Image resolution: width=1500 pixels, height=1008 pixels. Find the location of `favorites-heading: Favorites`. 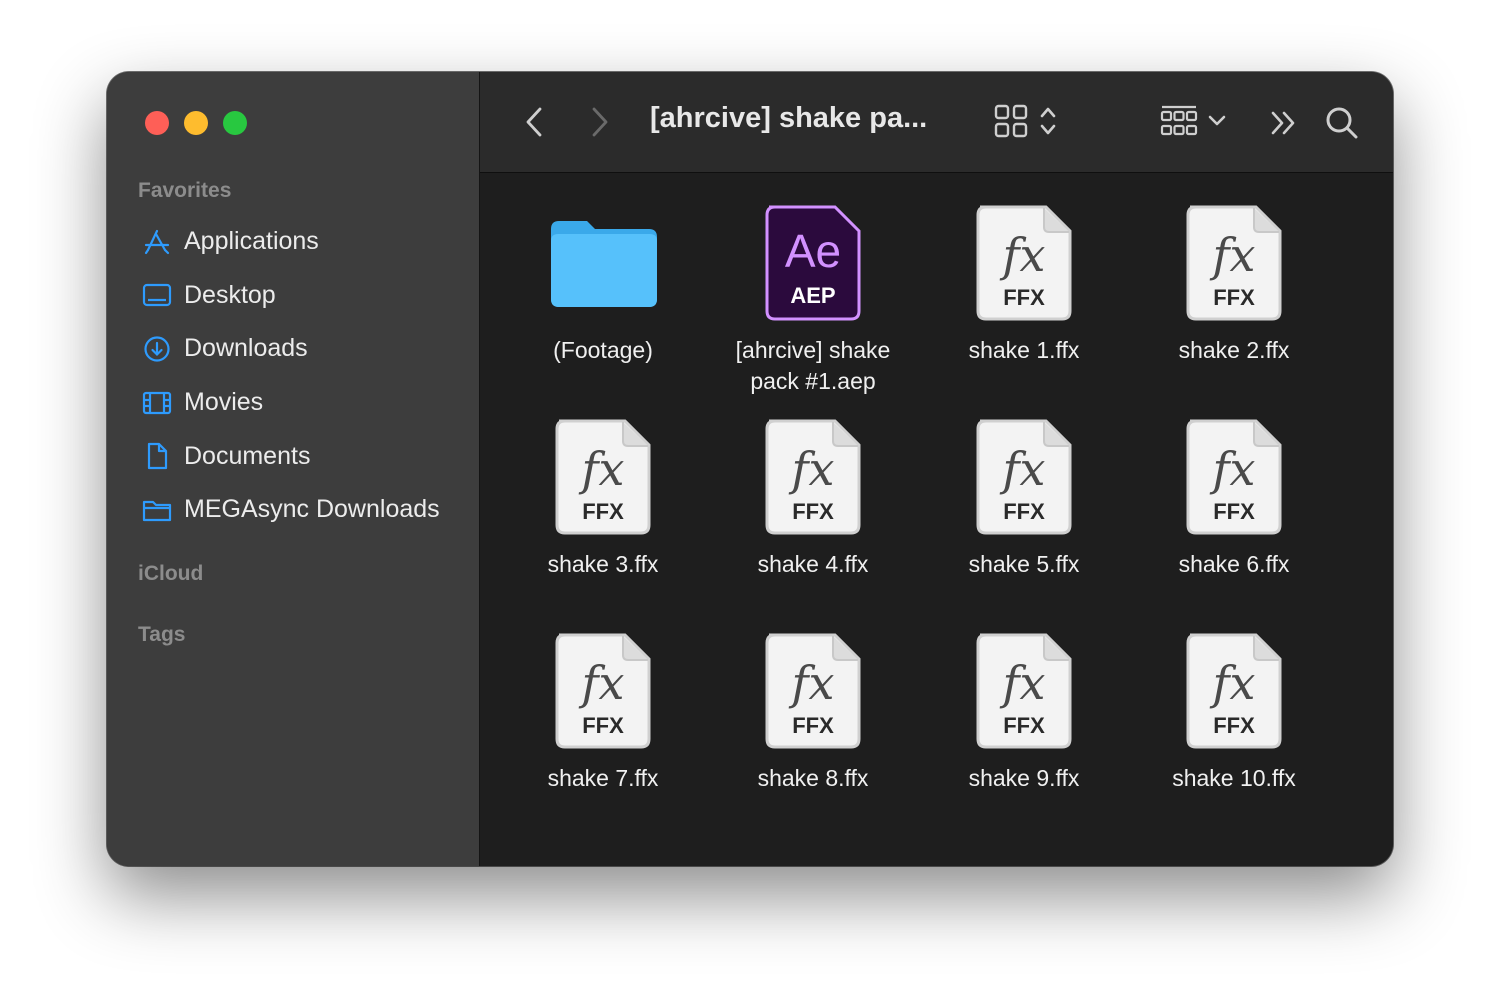

favorites-heading: Favorites is located at coordinates (184, 191).